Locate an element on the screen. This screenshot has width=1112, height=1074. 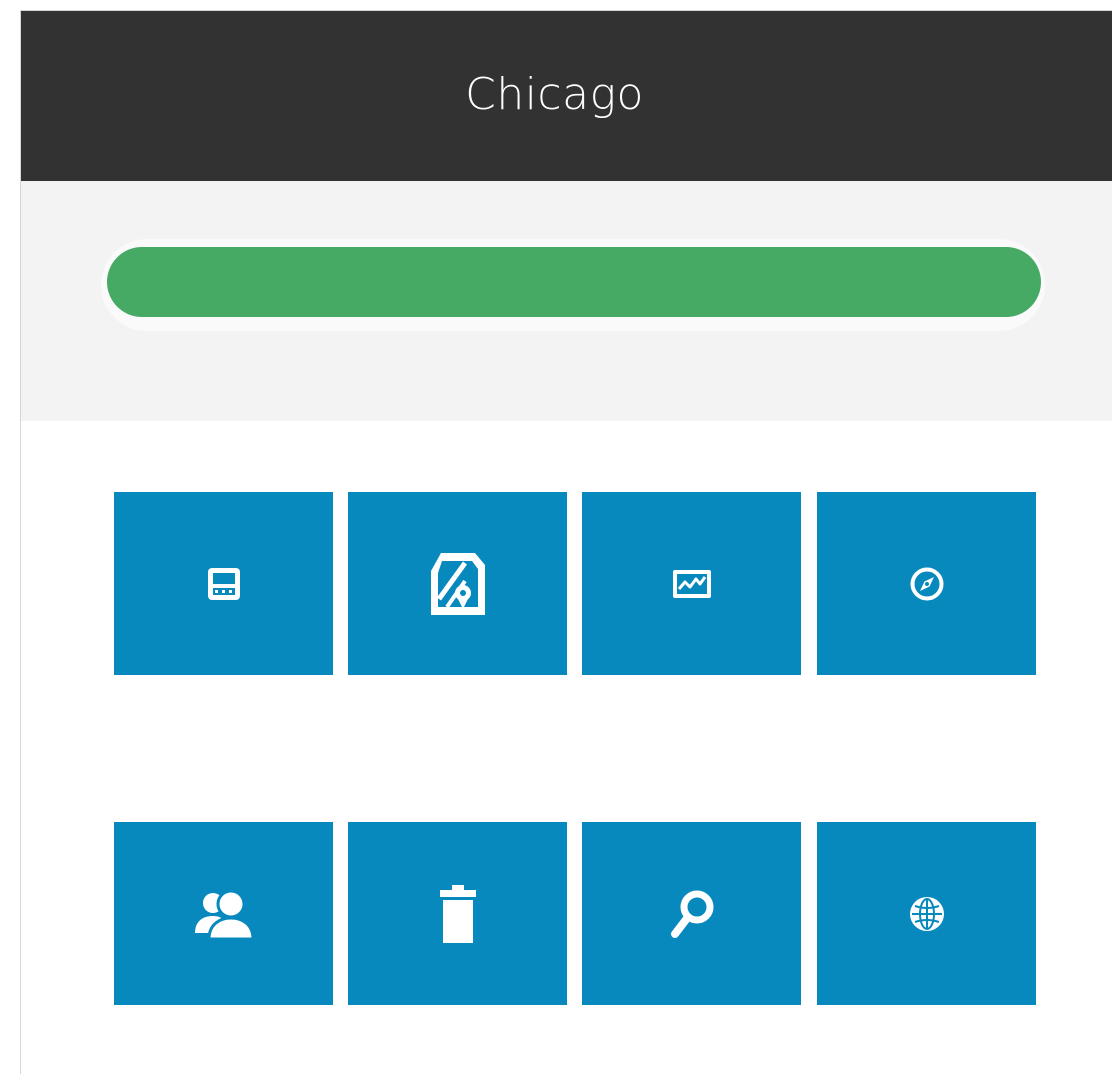
map-pin-icon is located at coordinates (457, 583).